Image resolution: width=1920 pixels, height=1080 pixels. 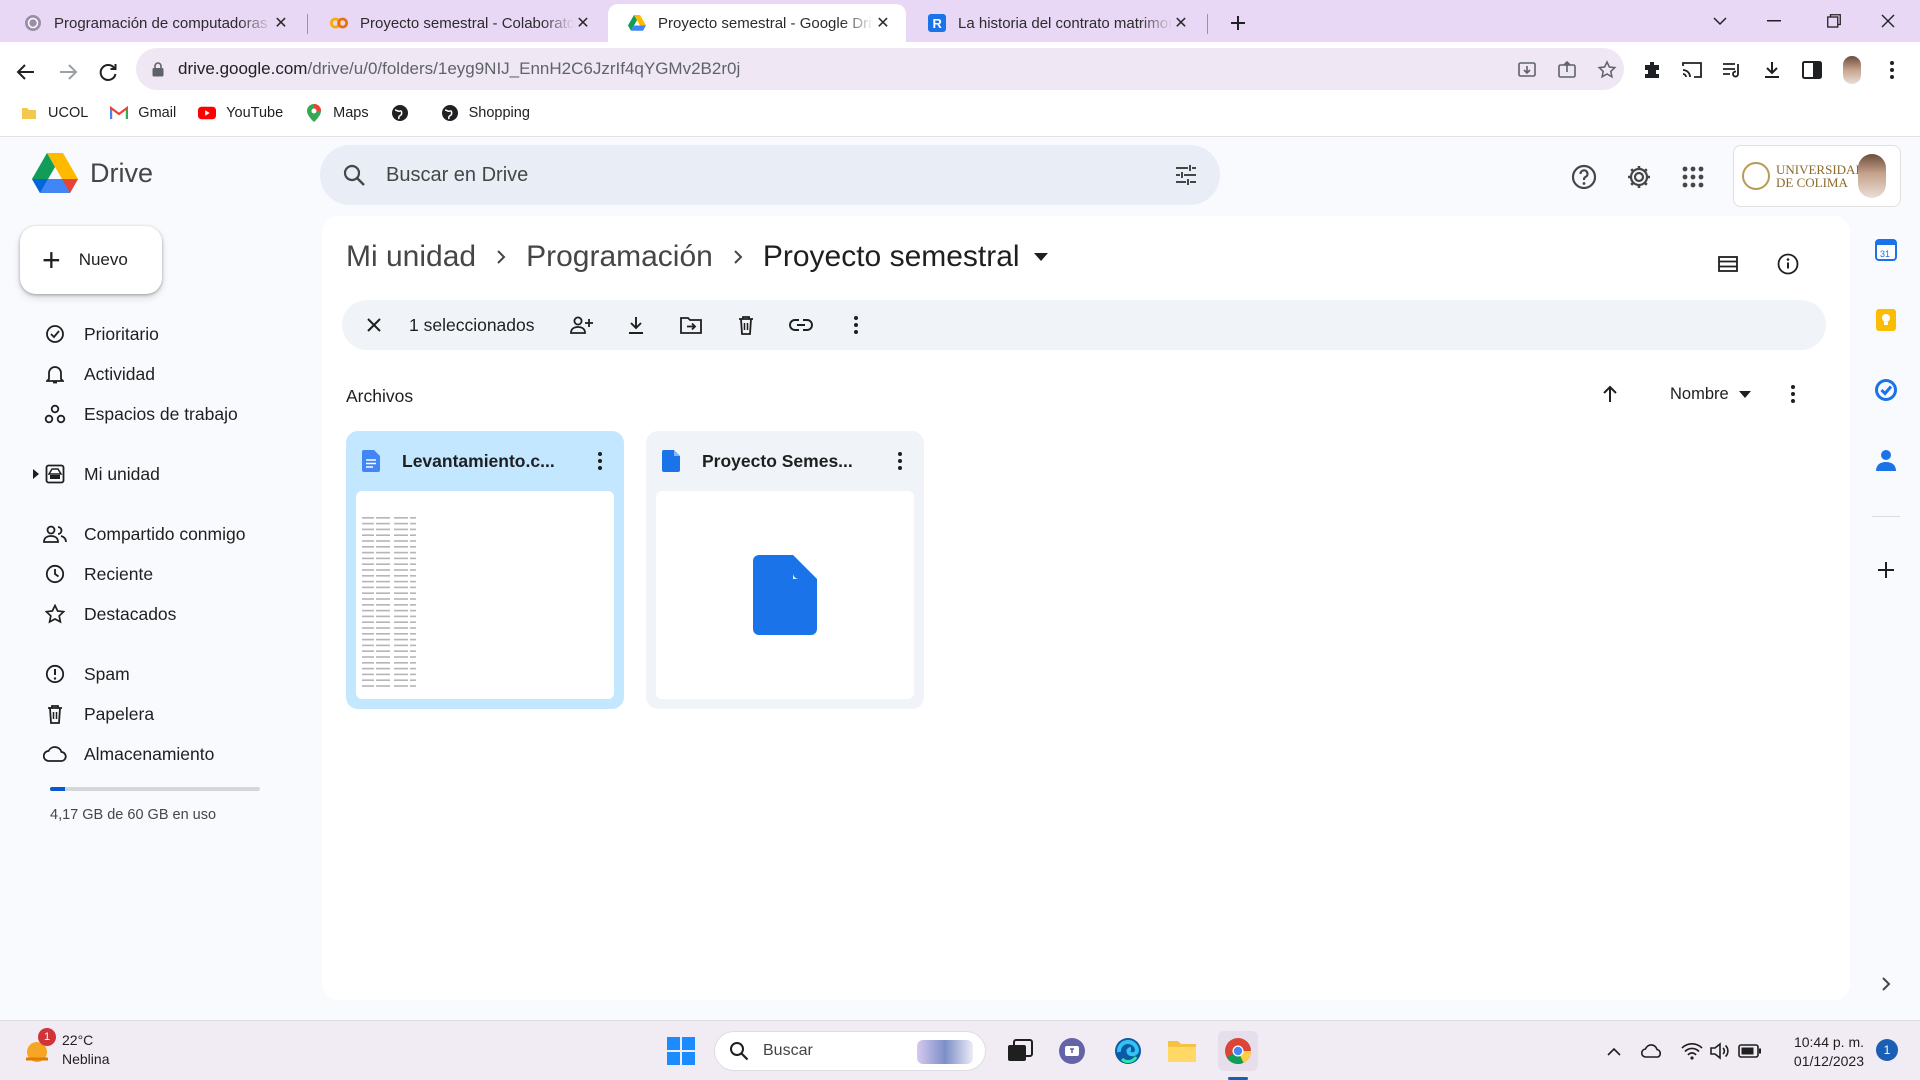 What do you see at coordinates (1567, 70) in the screenshot?
I see `share-icon` at bounding box center [1567, 70].